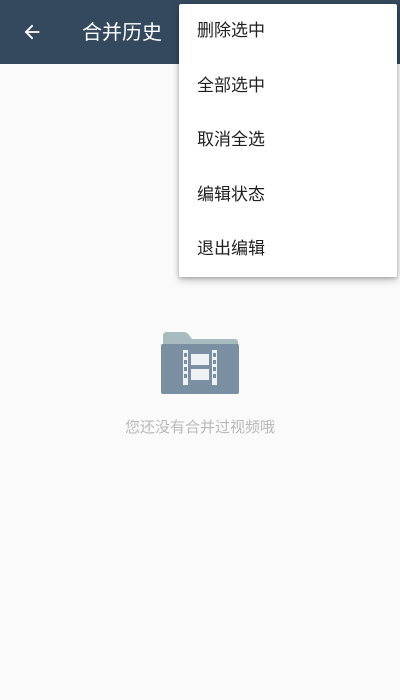 This screenshot has width=400, height=700. Describe the element at coordinates (200, 363) in the screenshot. I see `video-folder-icon` at that location.